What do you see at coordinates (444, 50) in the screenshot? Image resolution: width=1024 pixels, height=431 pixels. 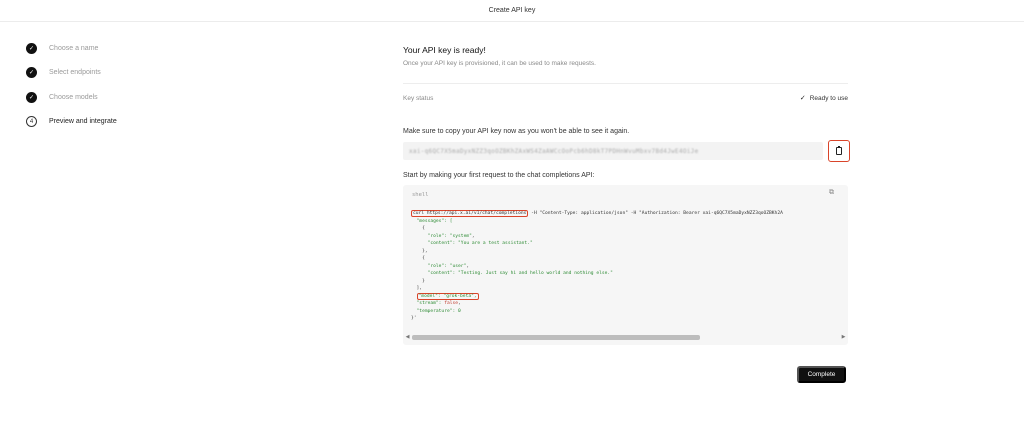 I see `ready-title: Your API key is ready!` at bounding box center [444, 50].